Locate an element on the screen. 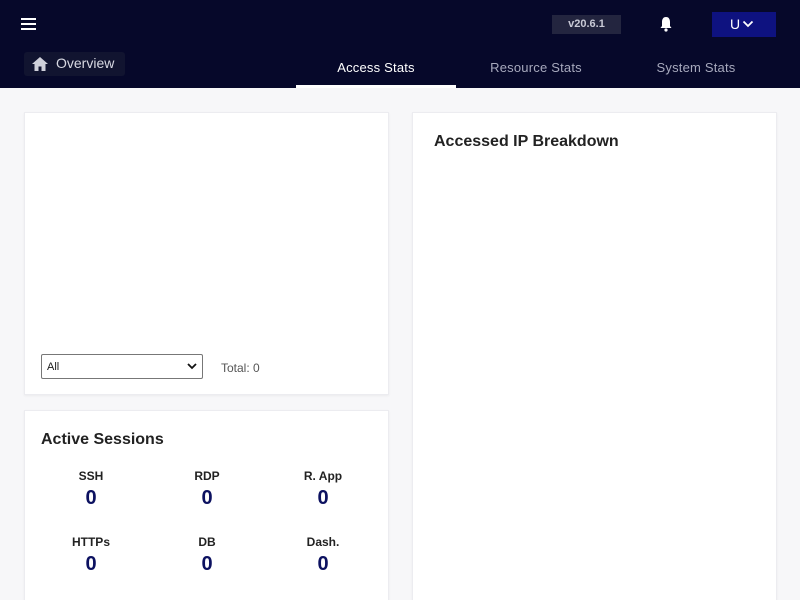  tab-resource-stats: Resource Stats is located at coordinates (536, 74).